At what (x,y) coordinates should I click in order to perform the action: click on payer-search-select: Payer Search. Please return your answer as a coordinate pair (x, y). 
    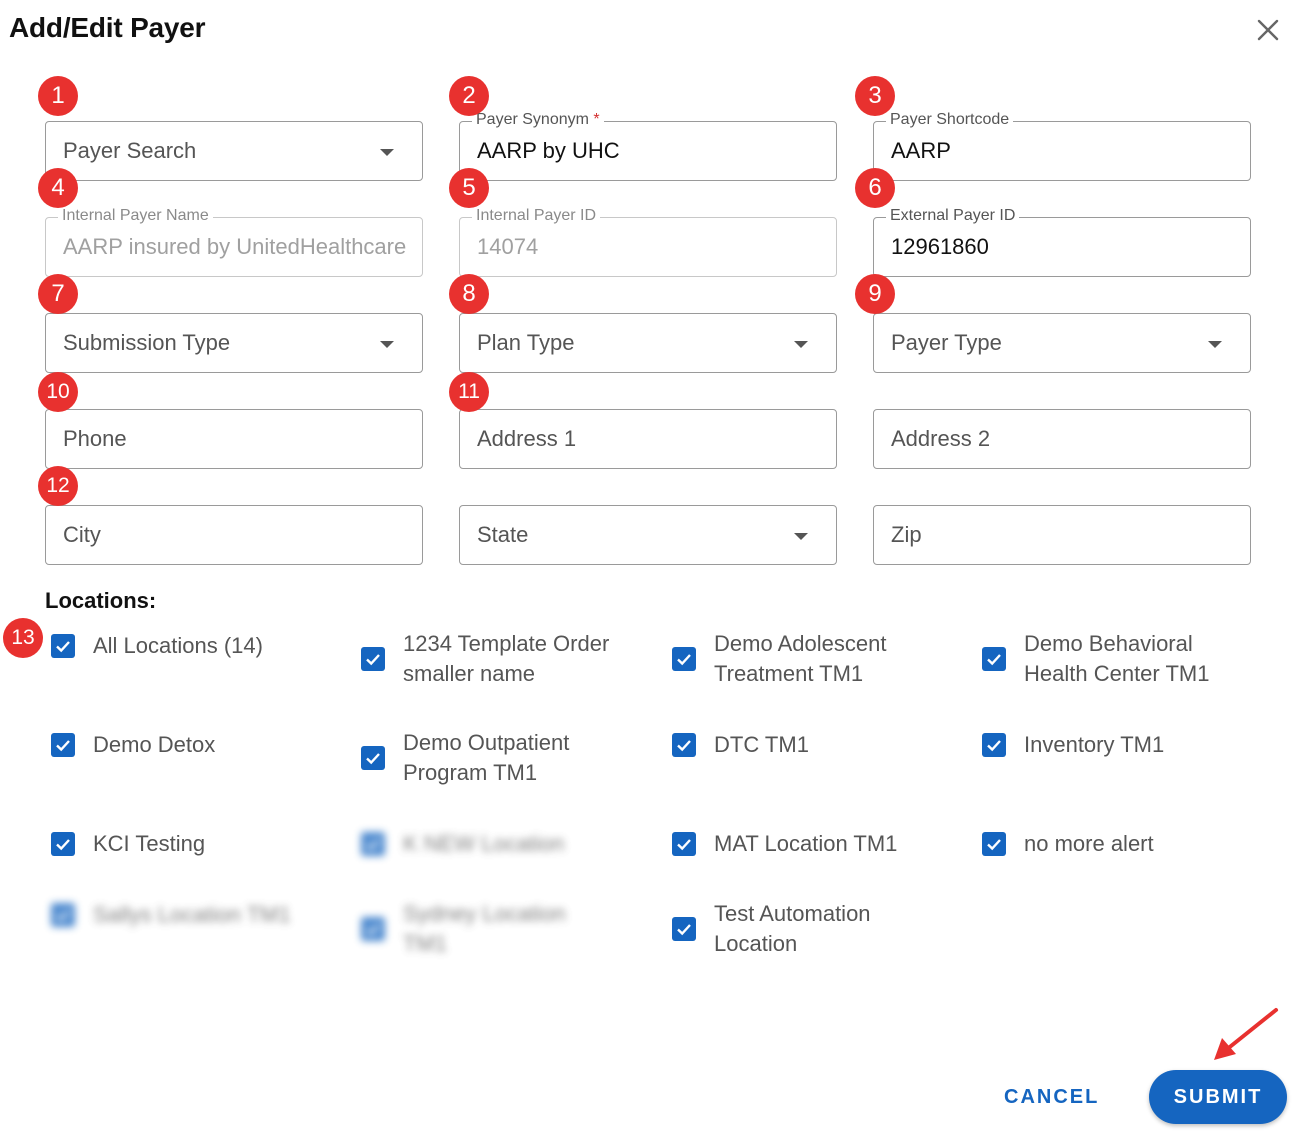
    Looking at the image, I should click on (234, 151).